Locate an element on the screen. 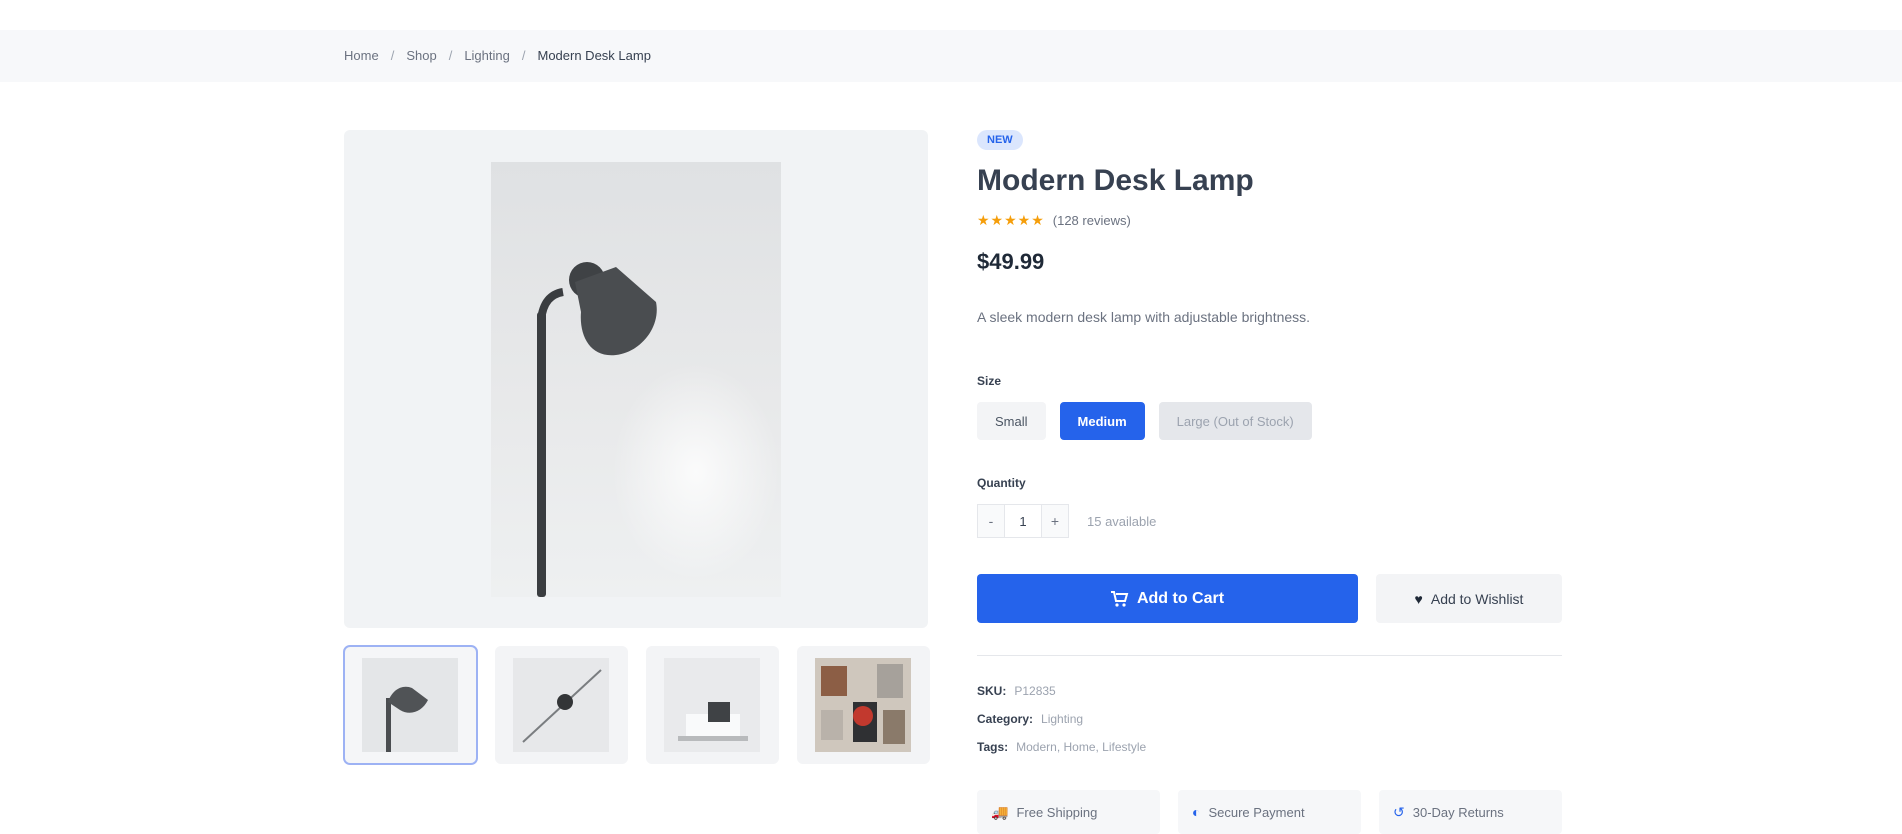 This screenshot has width=1902, height=834. product-tags: Tags: Modern, Home, Lifestyle is located at coordinates (1062, 747).